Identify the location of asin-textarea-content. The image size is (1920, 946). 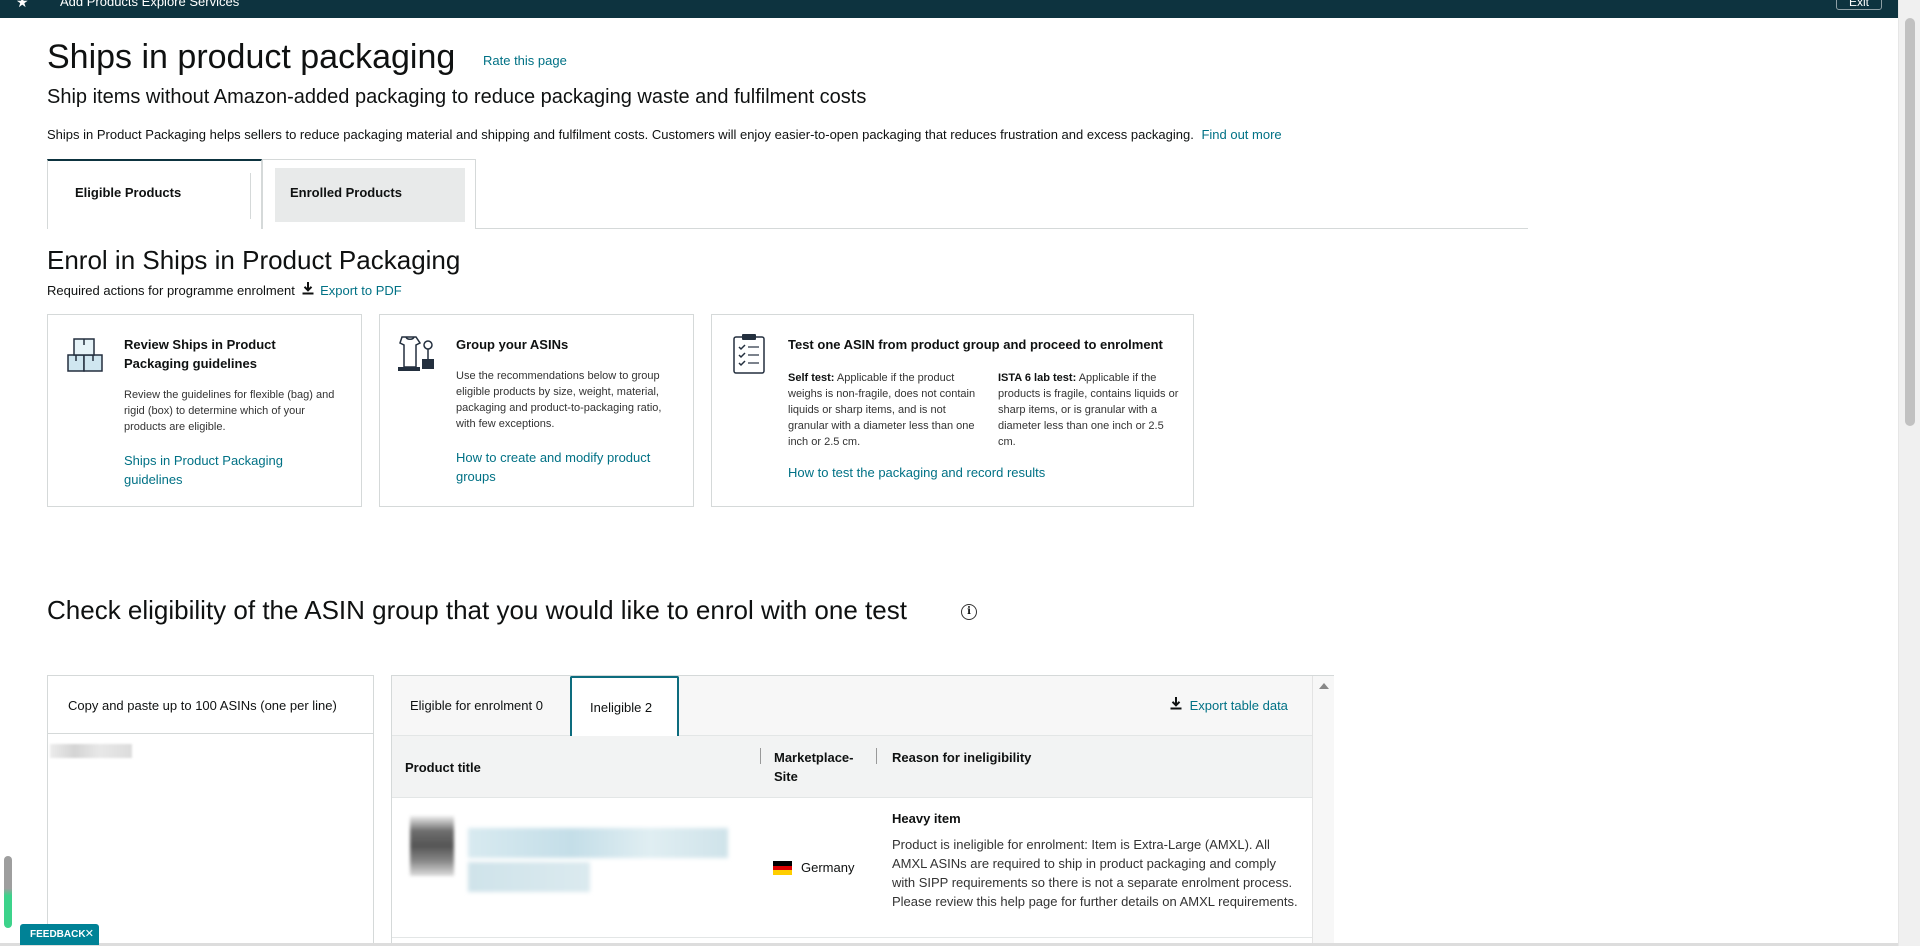
(91, 751).